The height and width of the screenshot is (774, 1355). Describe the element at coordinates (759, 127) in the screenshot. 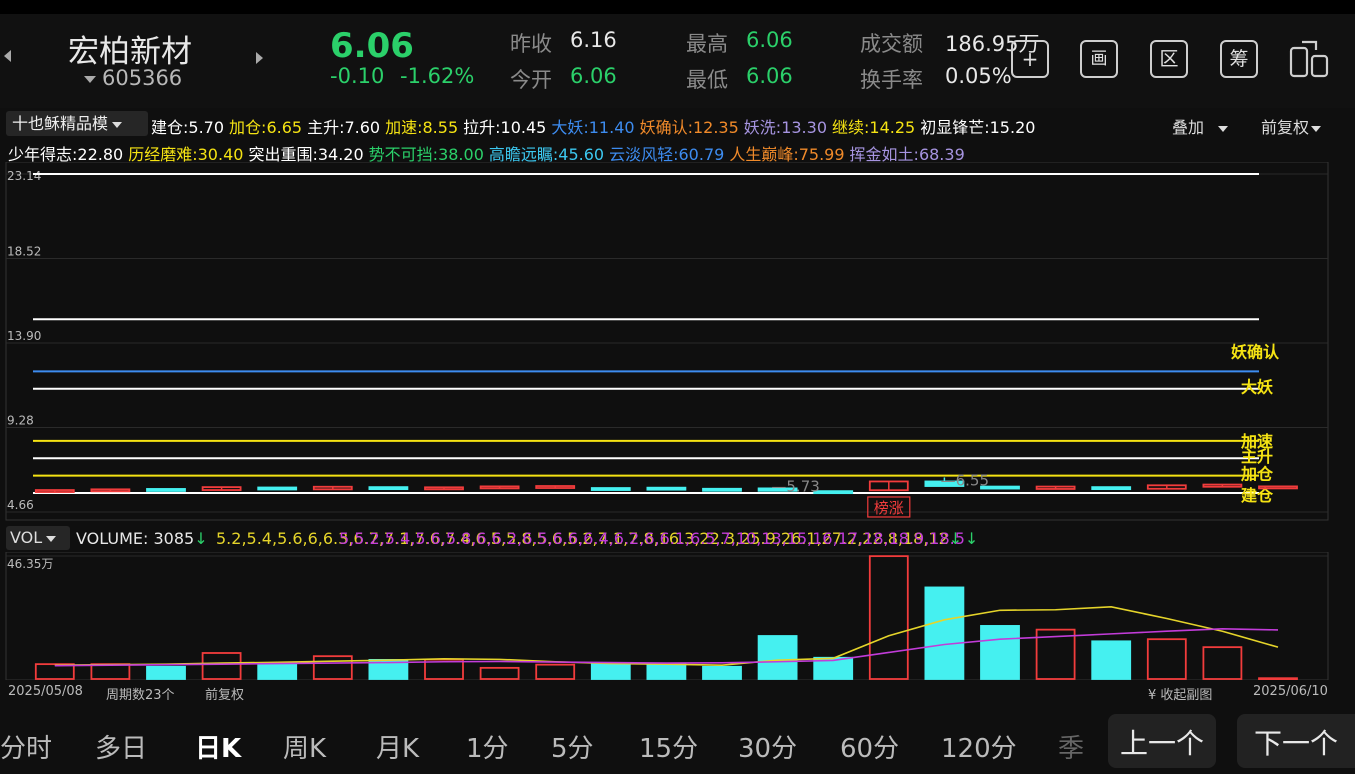

I see `level-name: 妖洗` at that location.